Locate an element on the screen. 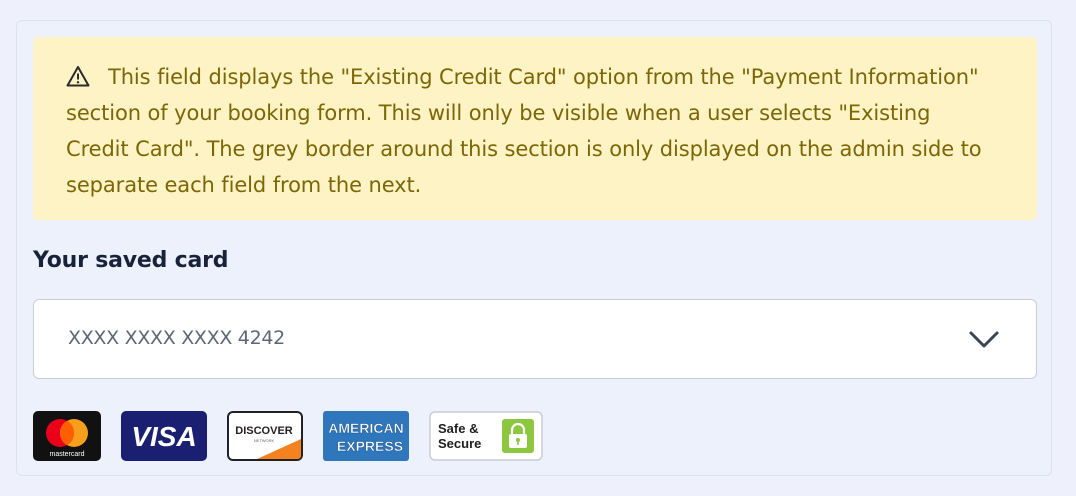  amex-logo: AMERICAN EXPRESS is located at coordinates (366, 436).